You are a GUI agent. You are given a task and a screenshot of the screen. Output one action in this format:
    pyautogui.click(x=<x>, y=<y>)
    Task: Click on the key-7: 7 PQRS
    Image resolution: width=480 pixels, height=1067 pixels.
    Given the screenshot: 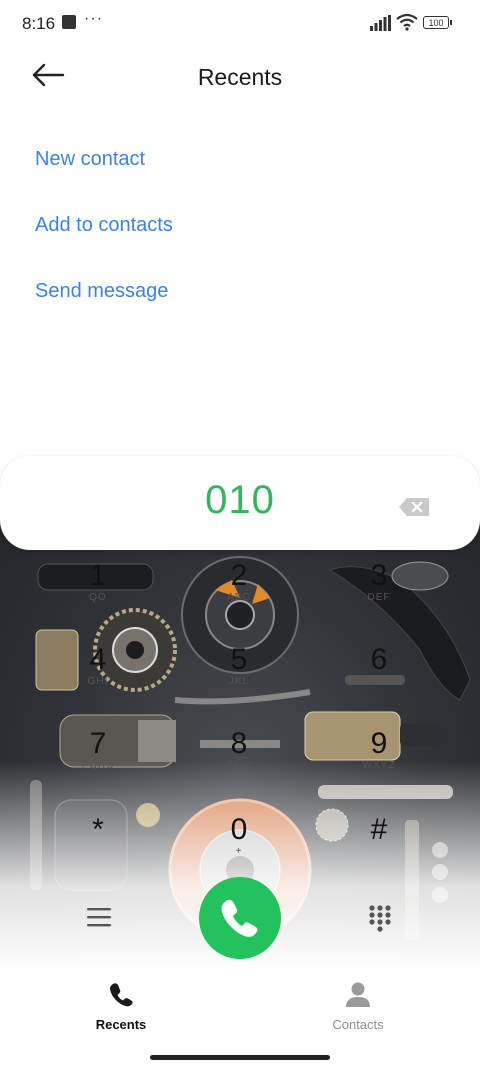 What is the action you would take?
    pyautogui.click(x=98, y=758)
    